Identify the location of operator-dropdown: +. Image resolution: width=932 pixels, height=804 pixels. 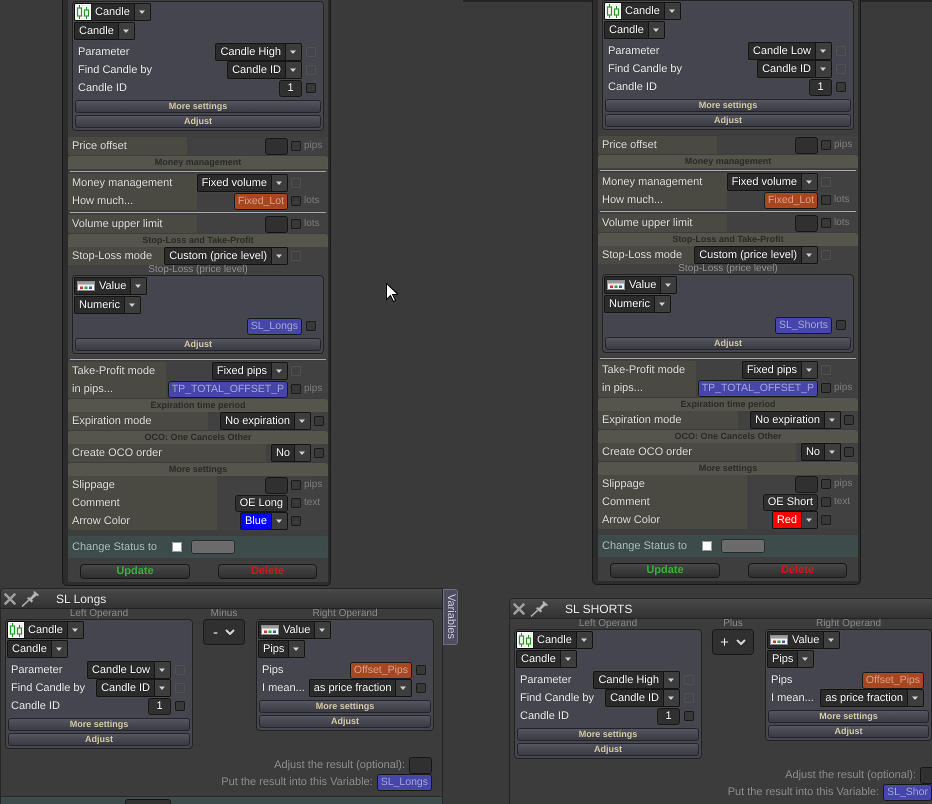
(733, 642).